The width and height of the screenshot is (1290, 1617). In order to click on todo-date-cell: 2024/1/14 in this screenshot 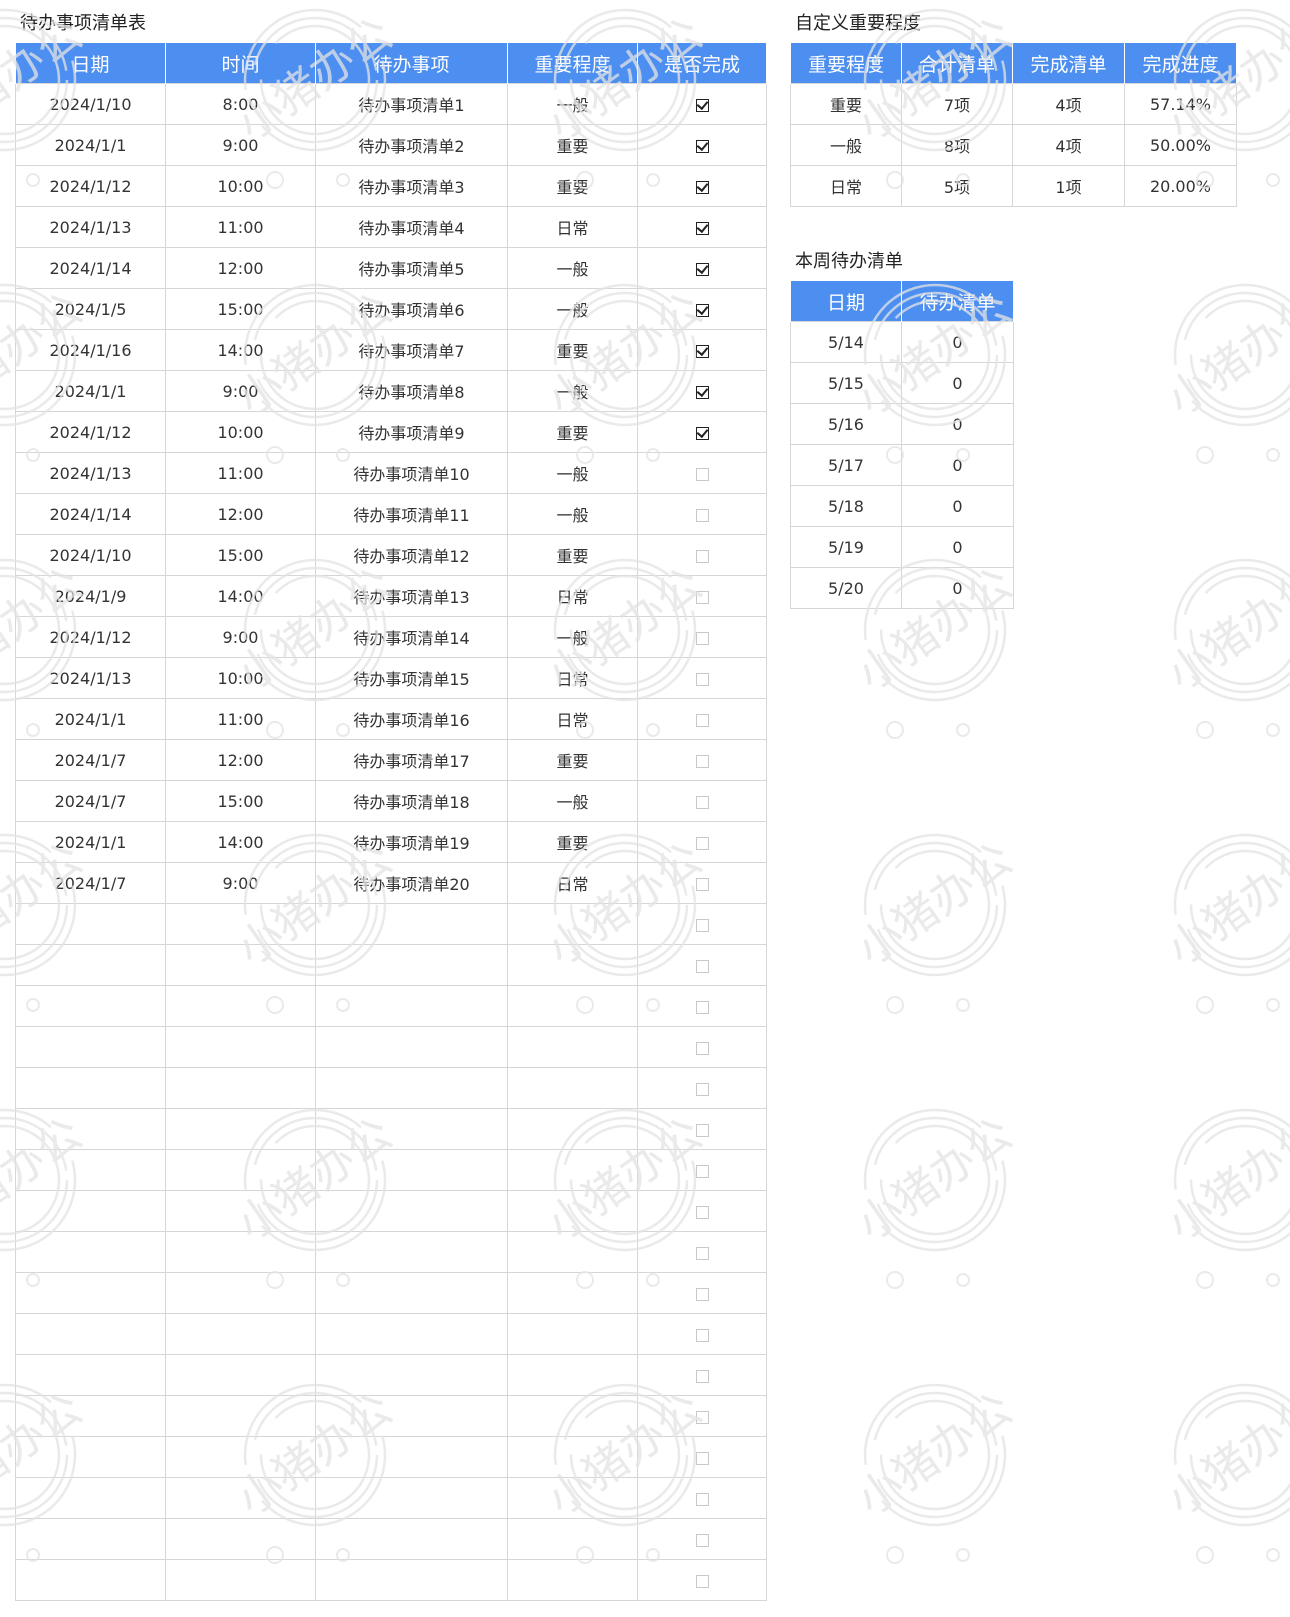, I will do `click(90, 514)`.